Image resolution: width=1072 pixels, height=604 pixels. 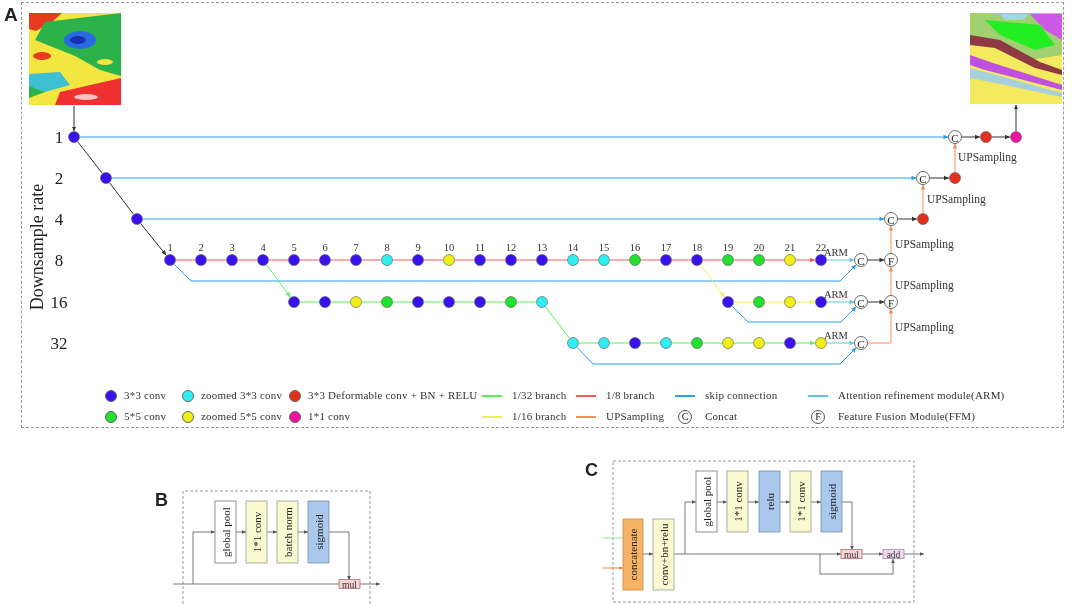 What do you see at coordinates (232, 247) in the screenshot?
I see `layer-number: 3` at bounding box center [232, 247].